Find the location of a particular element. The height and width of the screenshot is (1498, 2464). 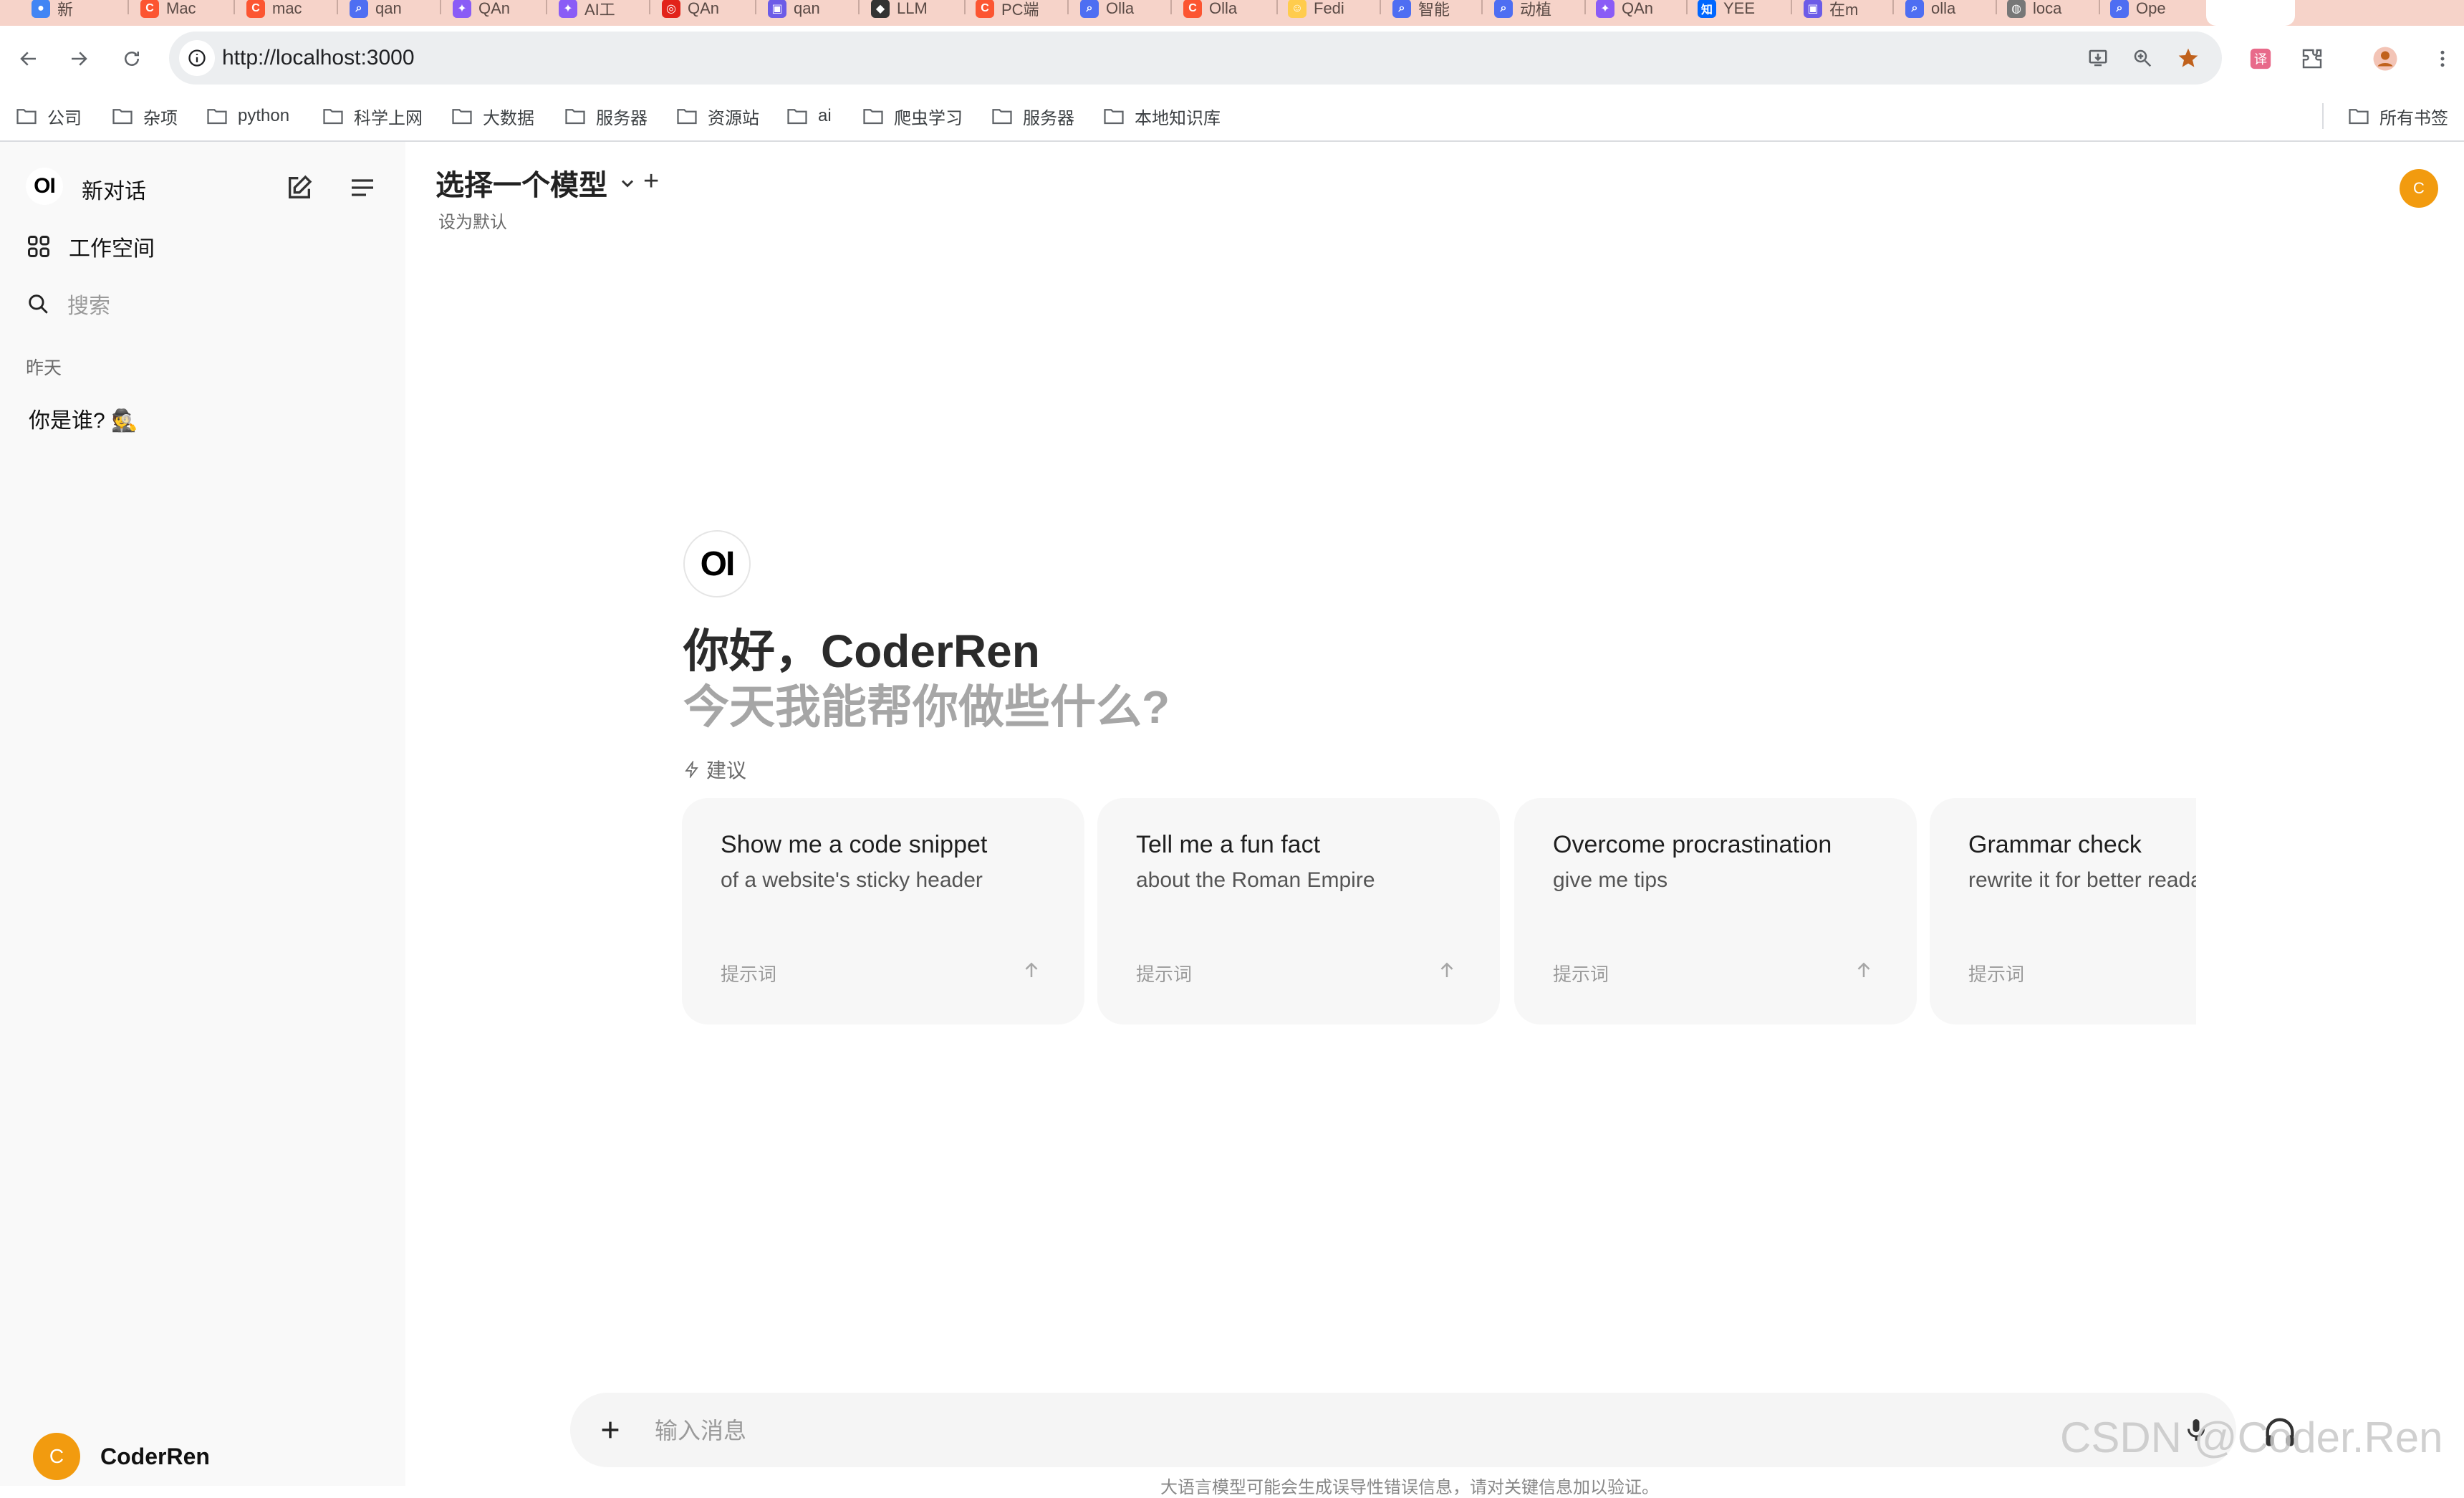

browser-tab: ⌕ qan is located at coordinates (376, 9).